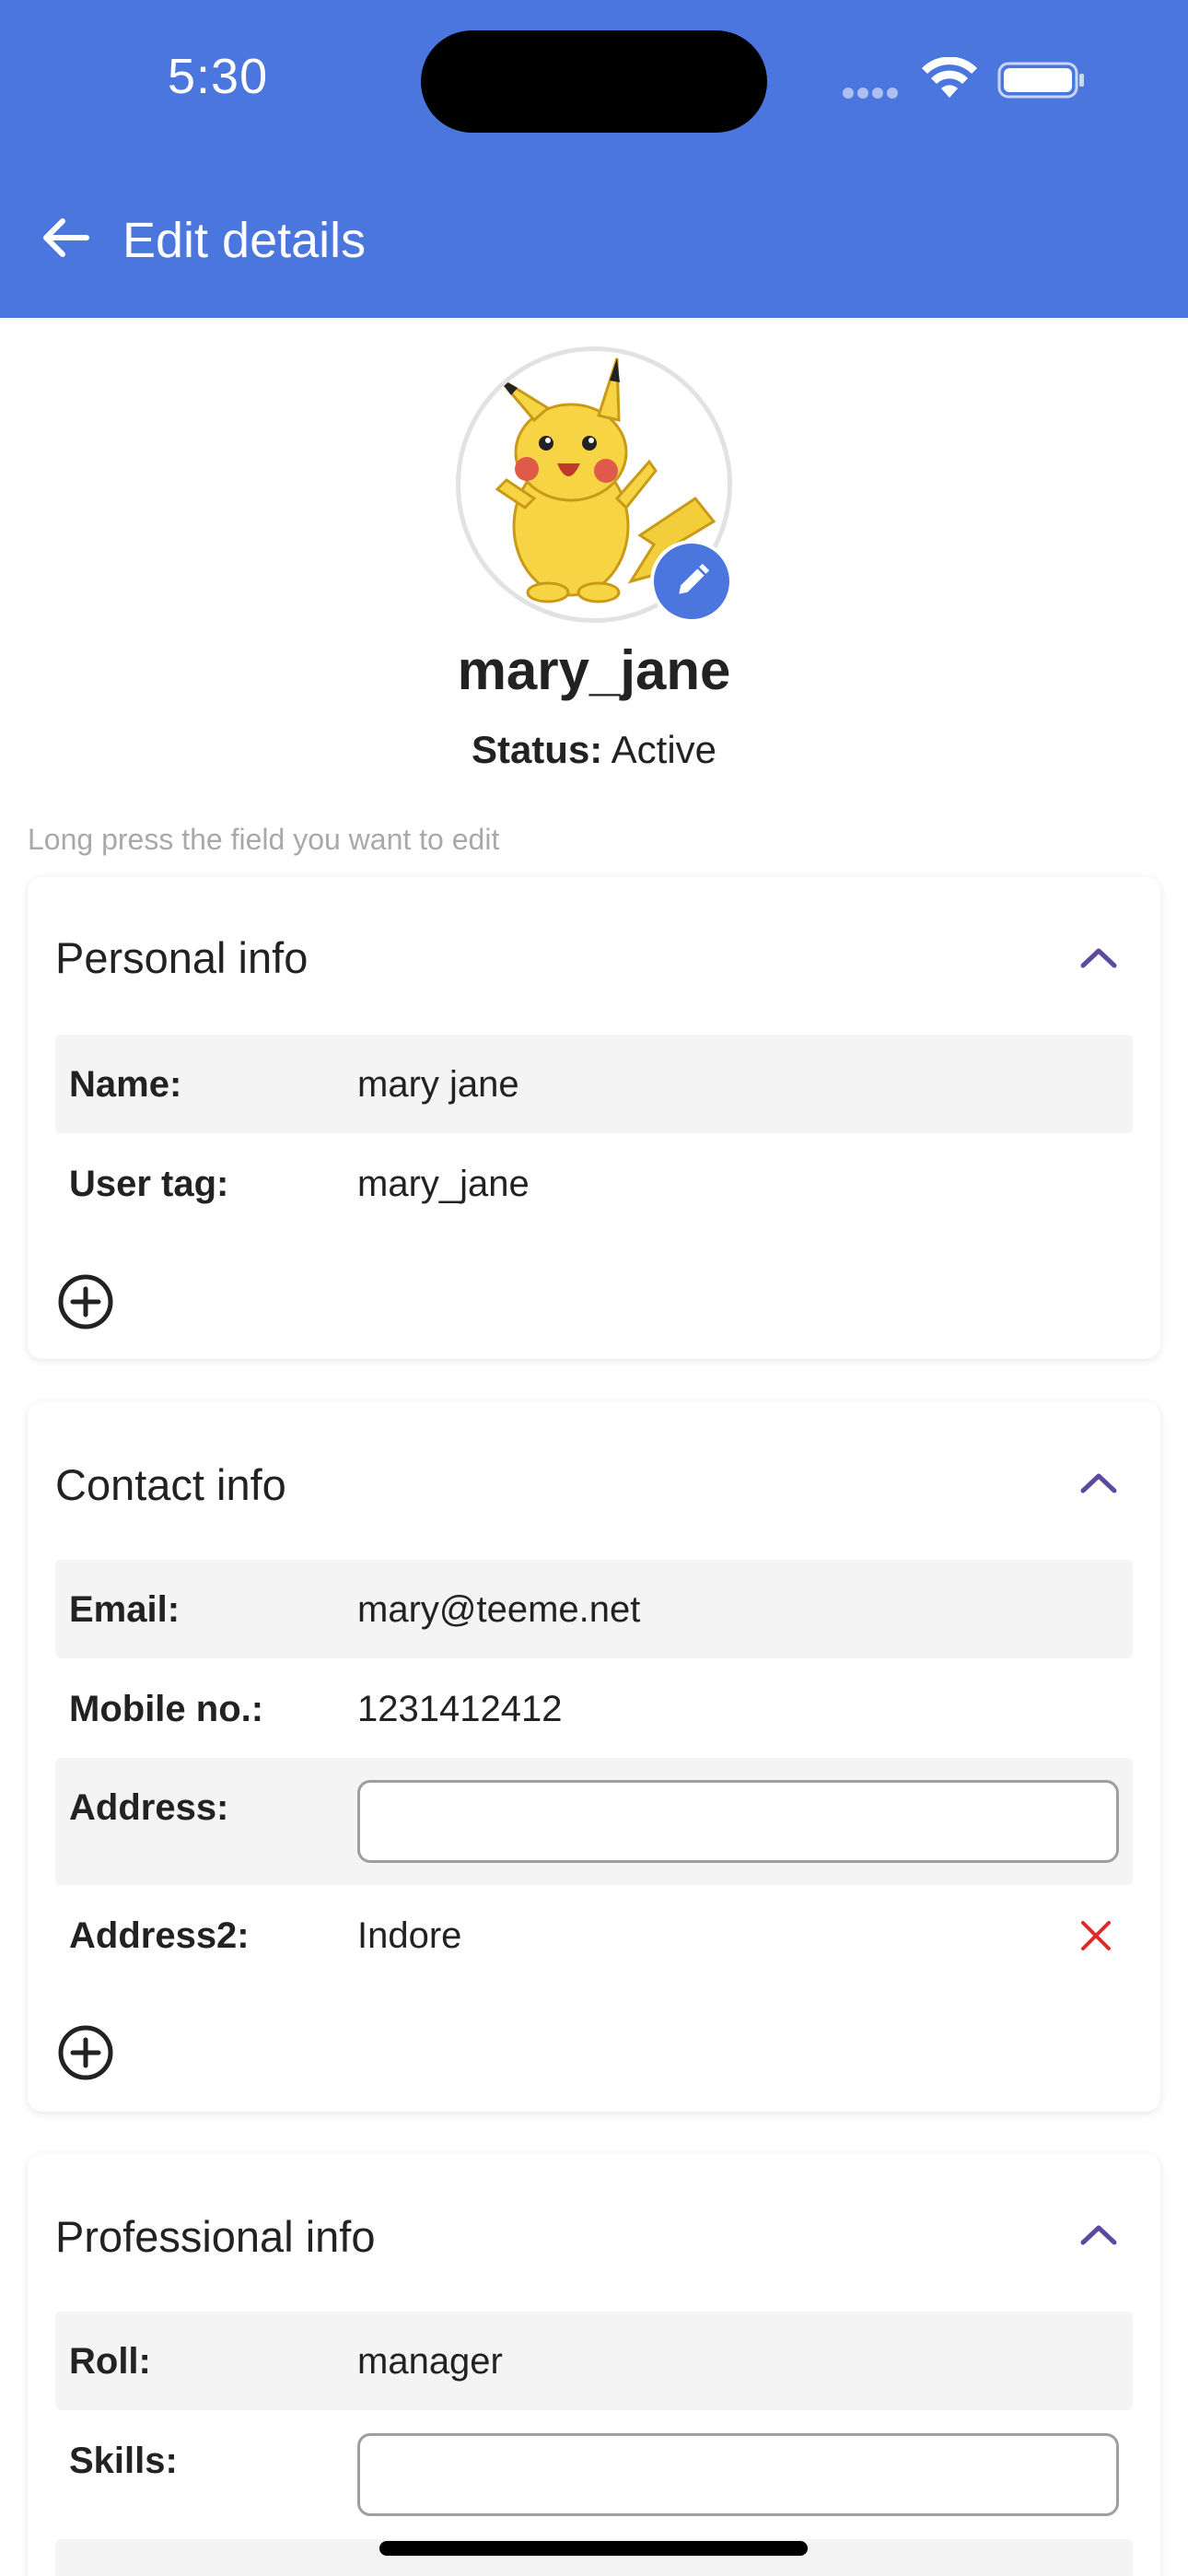 The height and width of the screenshot is (2576, 1188). Describe the element at coordinates (499, 1609) in the screenshot. I see `field-value: mary@teeme.net` at that location.